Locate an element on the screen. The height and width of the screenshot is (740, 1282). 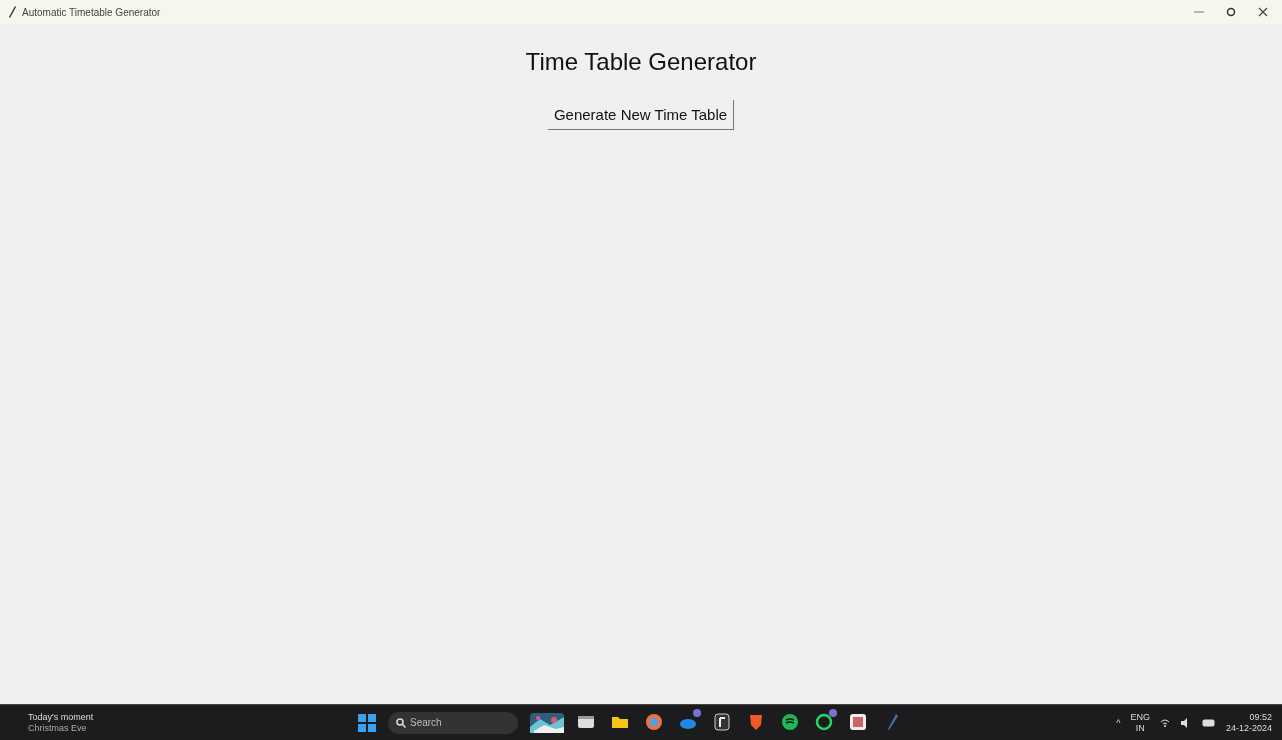
app-heading: Time Table Generator is located at coordinates (641, 62).